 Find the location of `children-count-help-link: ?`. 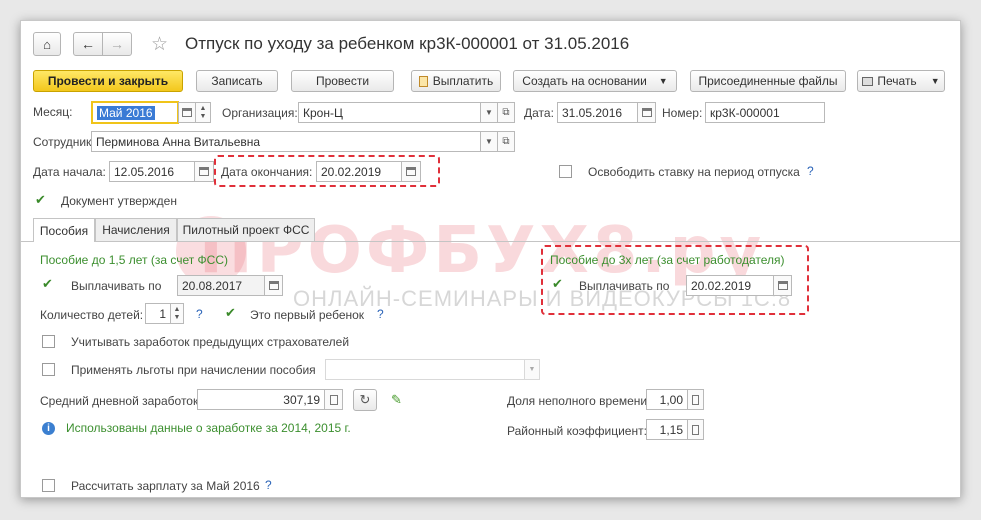

children-count-help-link: ? is located at coordinates (199, 314).